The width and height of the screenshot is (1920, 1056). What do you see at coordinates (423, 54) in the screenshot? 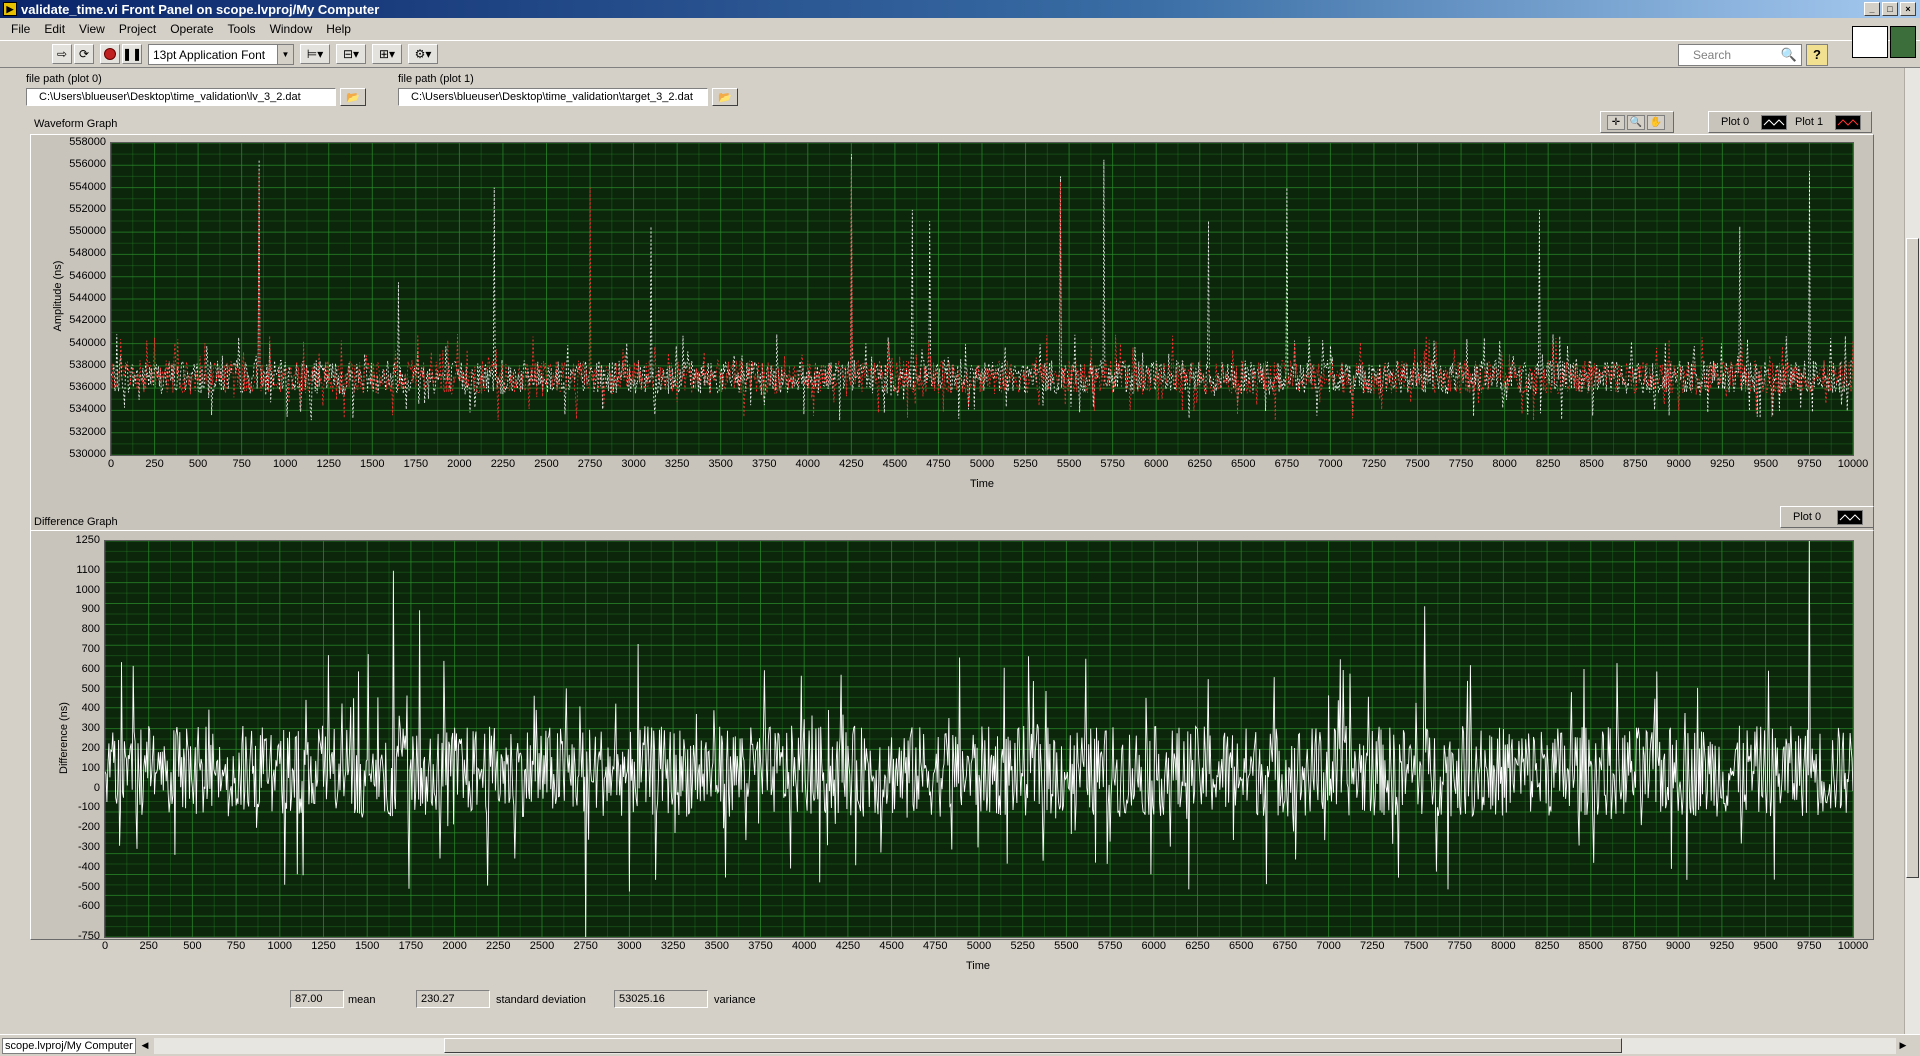
I see `reorder-icon: ⚙▾` at bounding box center [423, 54].